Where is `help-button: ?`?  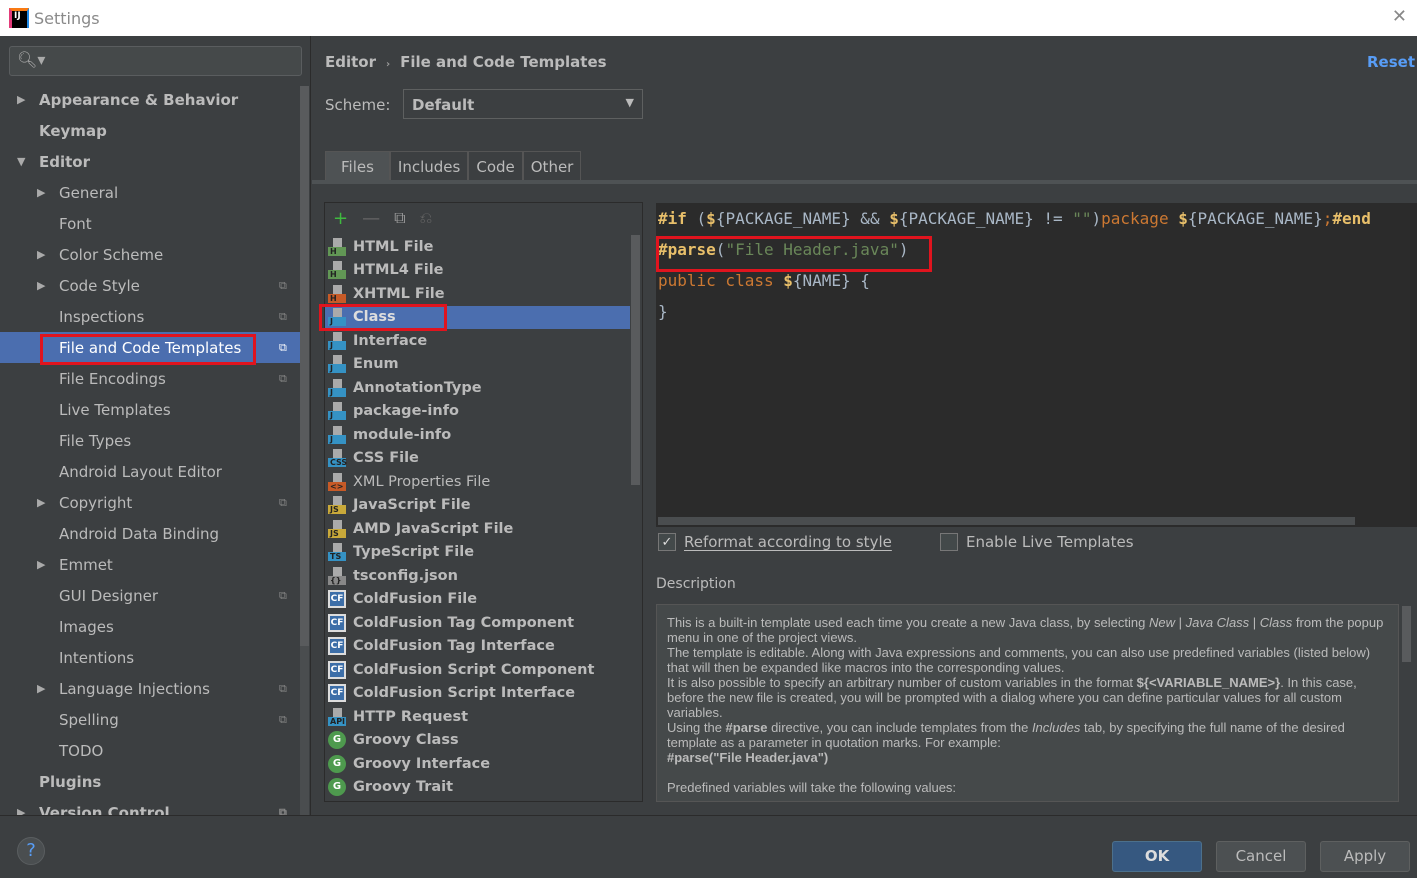
help-button: ? is located at coordinates (31, 851).